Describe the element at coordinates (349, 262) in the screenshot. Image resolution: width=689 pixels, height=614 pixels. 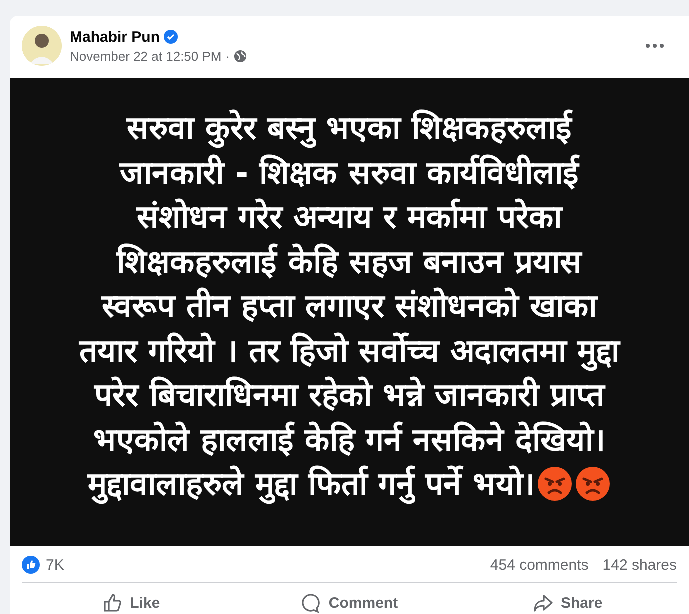
I see `image-text-line: शिक्षकहरुलाई केहि सहज बनाउन प्रयास` at that location.